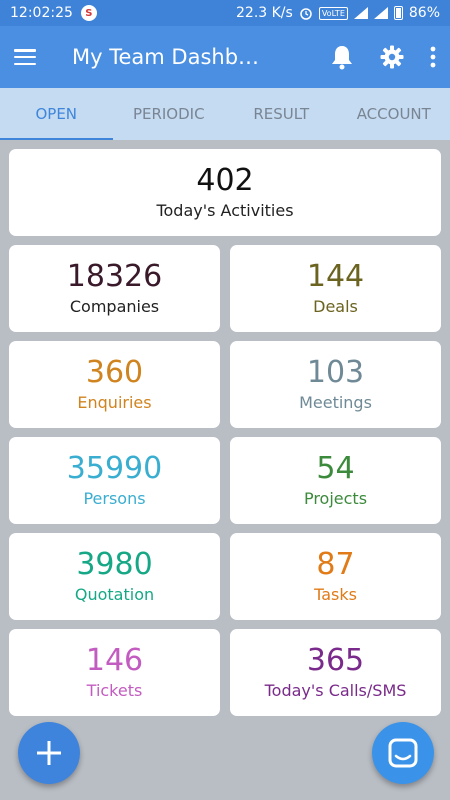 The image size is (450, 800). I want to click on tile-label: Projects, so click(335, 498).